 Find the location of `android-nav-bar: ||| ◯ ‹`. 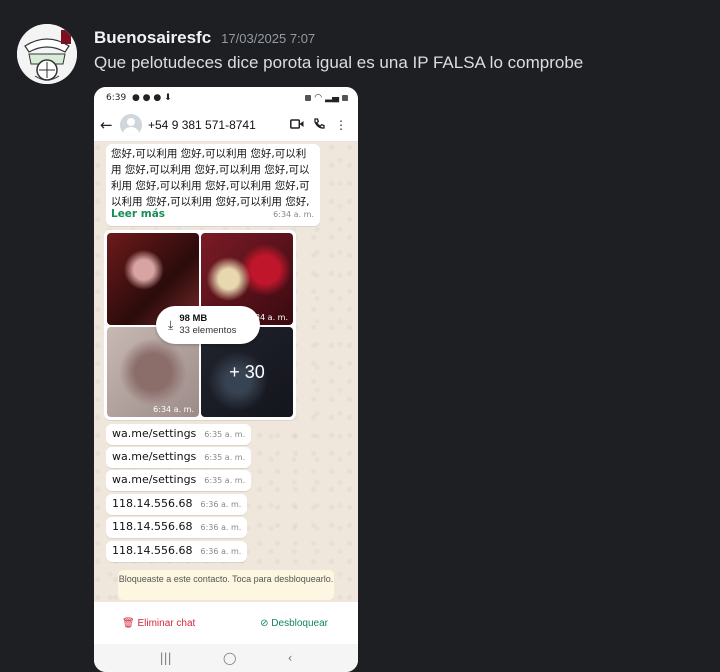

android-nav-bar: ||| ◯ ‹ is located at coordinates (226, 658).